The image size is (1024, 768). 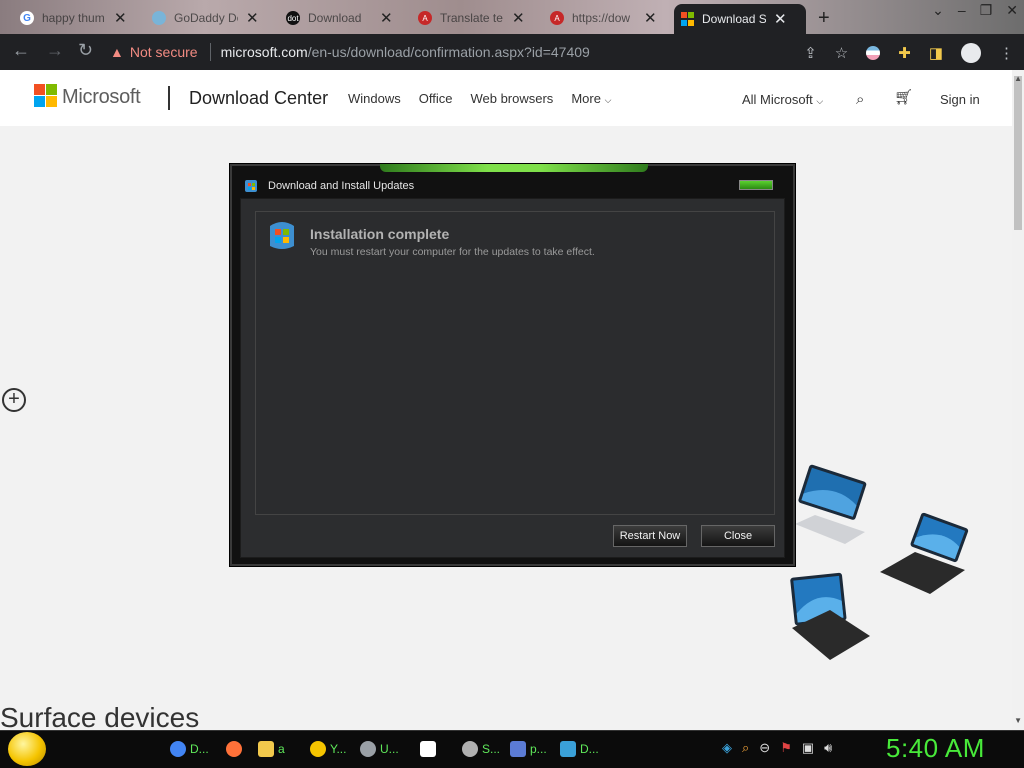 What do you see at coordinates (27, 749) in the screenshot?
I see `start-smiley-icon` at bounding box center [27, 749].